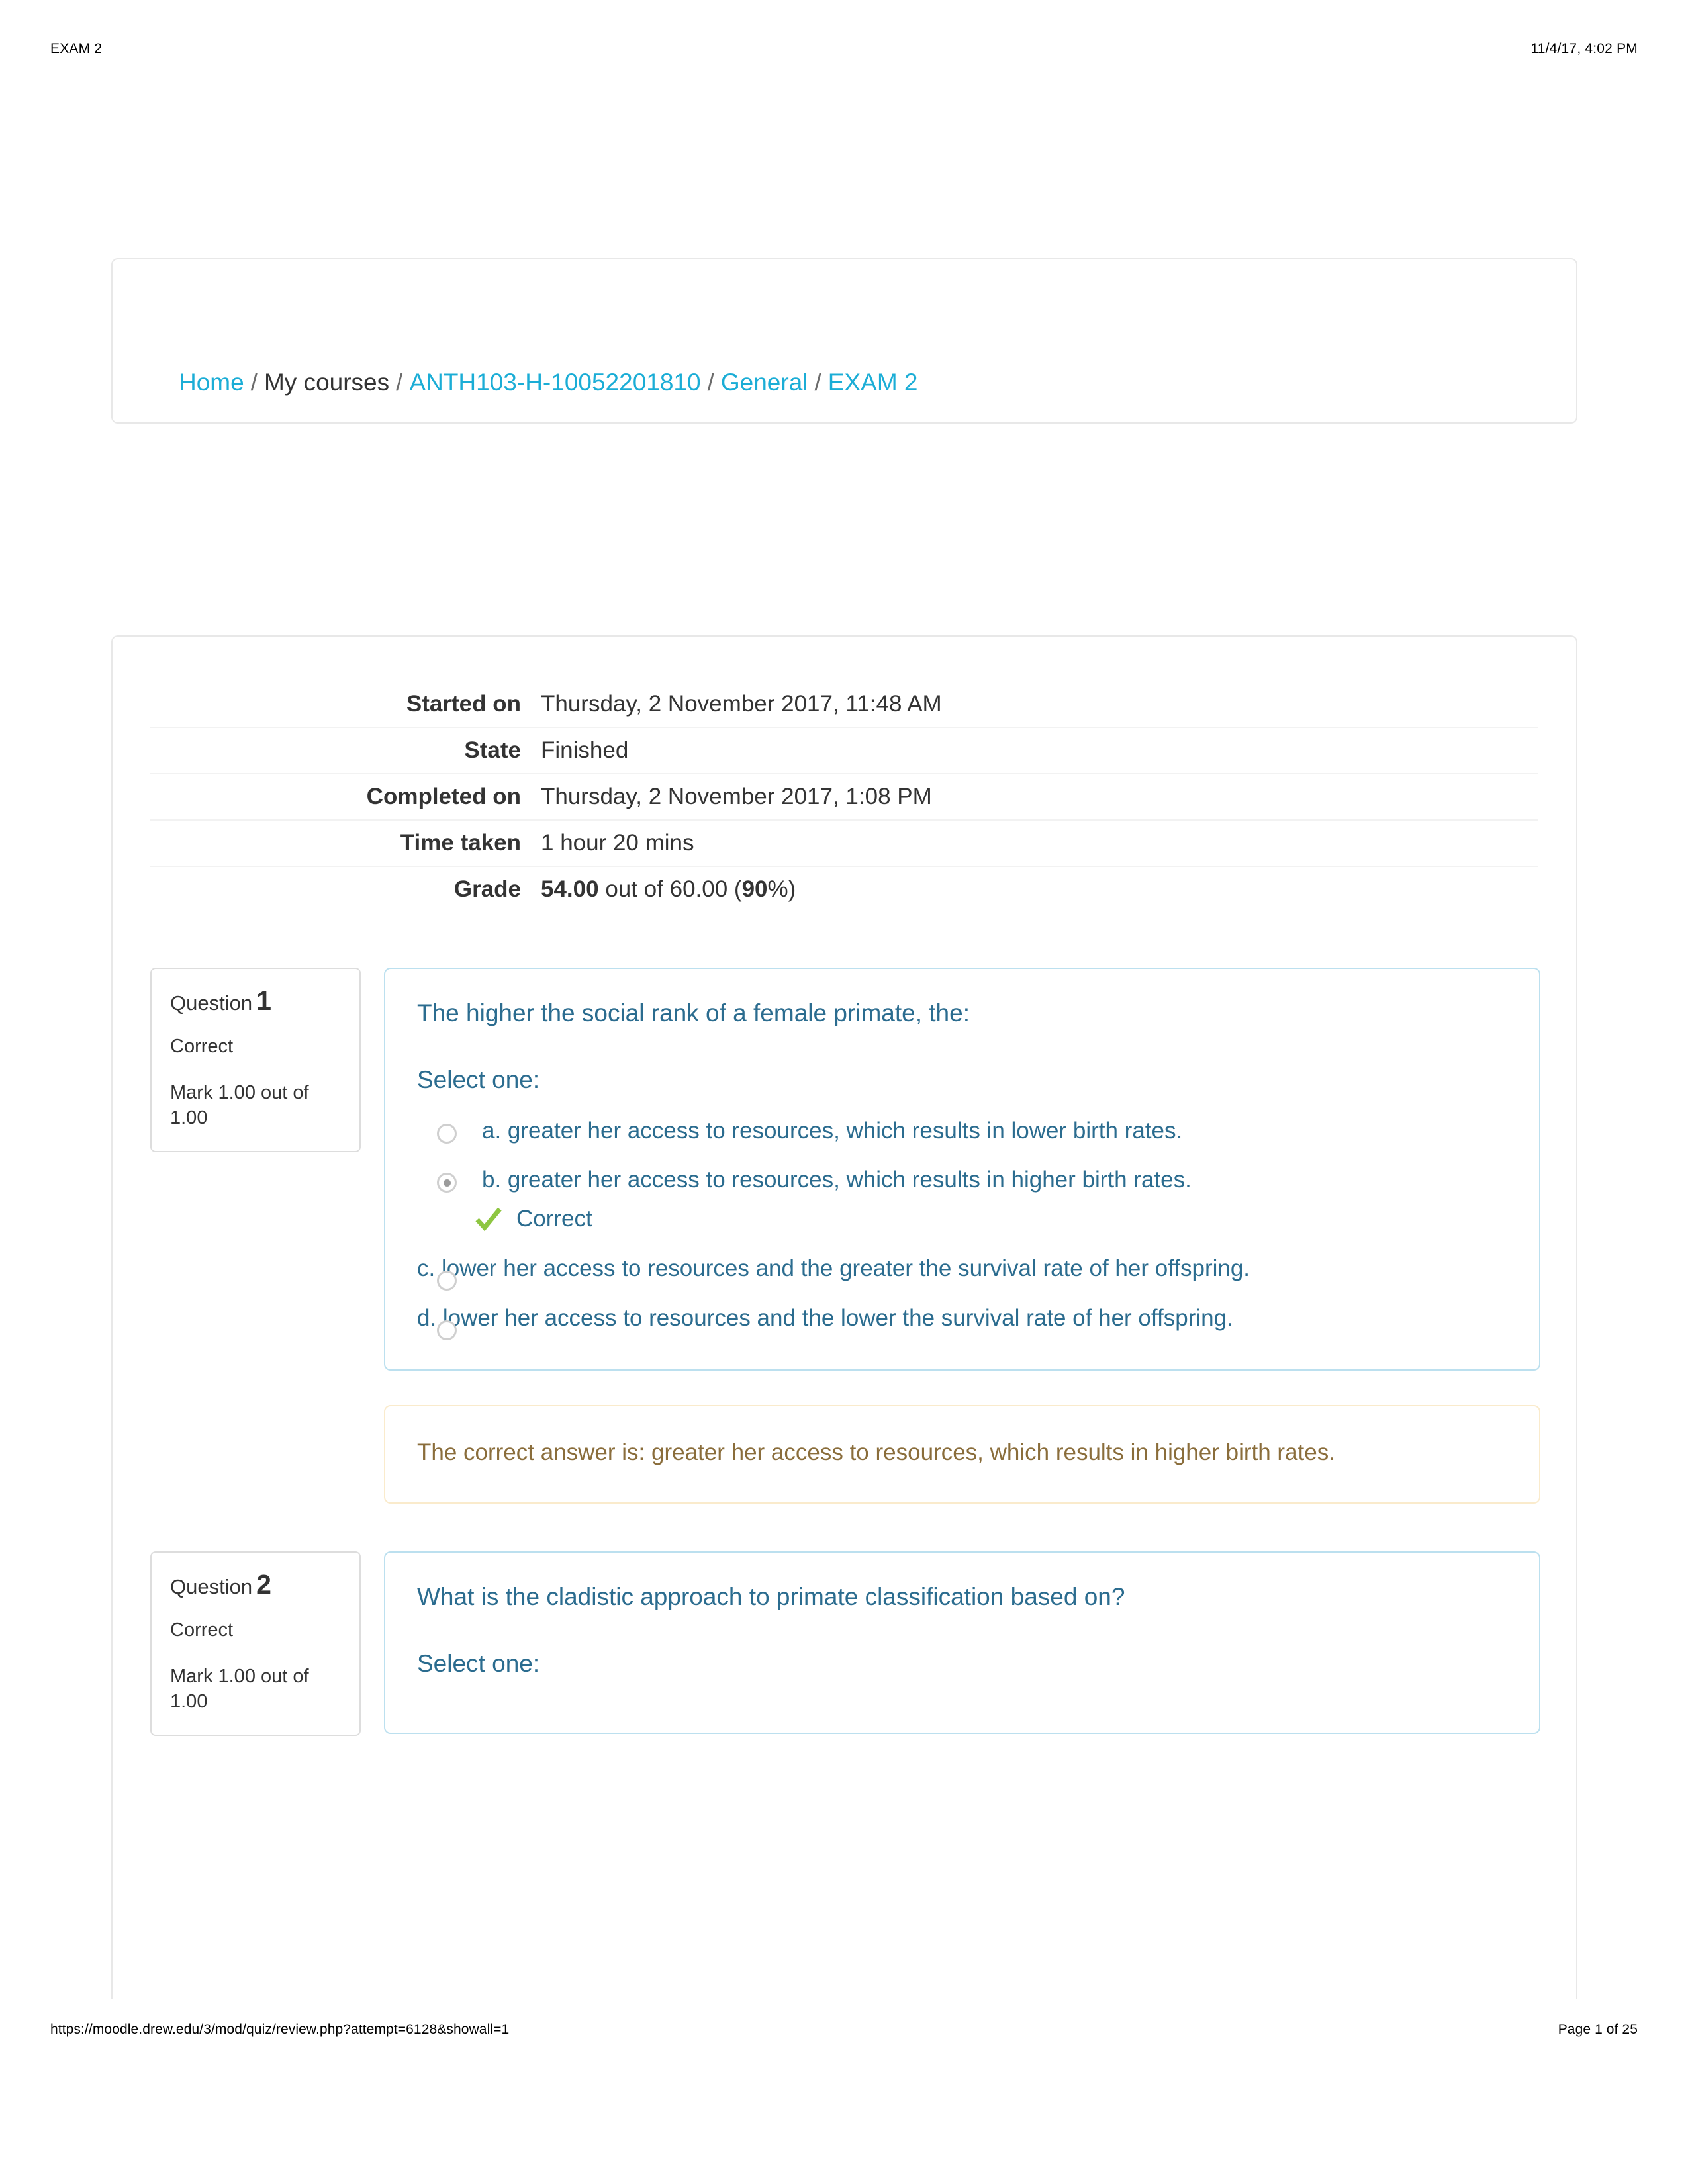 Image resolution: width=1688 pixels, height=2184 pixels. What do you see at coordinates (263, 1000) in the screenshot?
I see `question-number: 1` at bounding box center [263, 1000].